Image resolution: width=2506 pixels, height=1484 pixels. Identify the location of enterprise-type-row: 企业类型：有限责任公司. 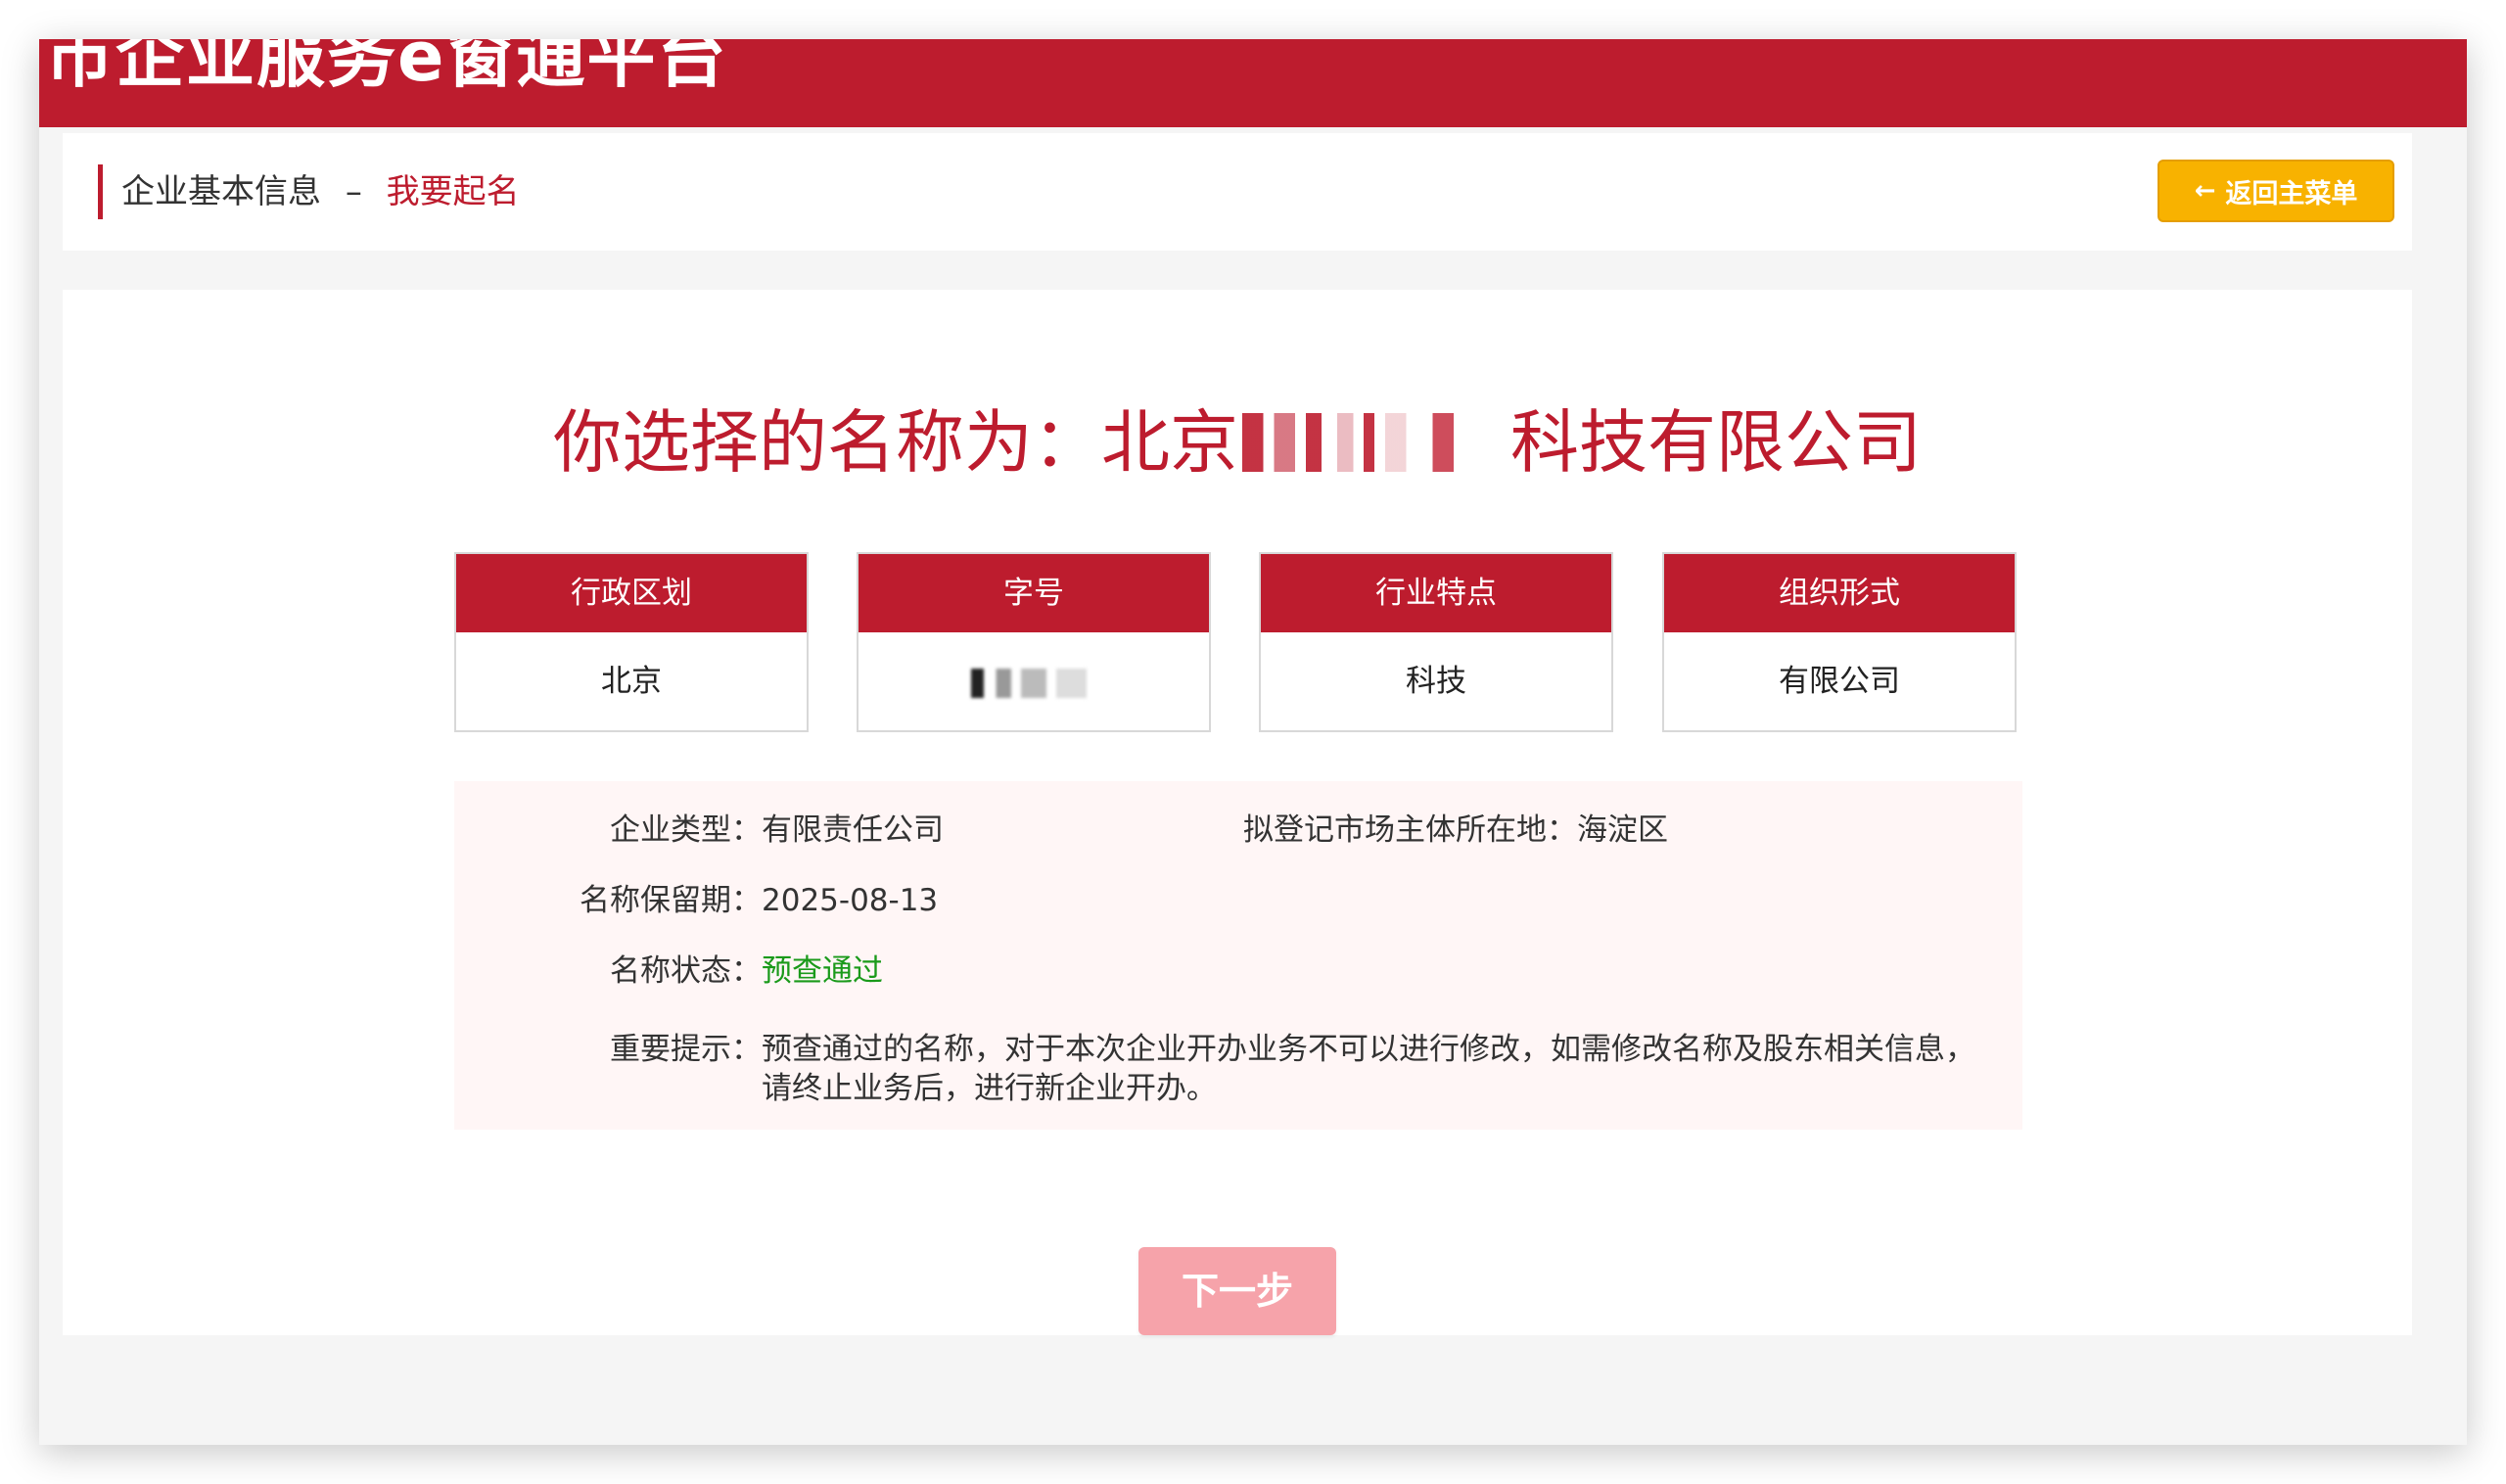
(722, 830).